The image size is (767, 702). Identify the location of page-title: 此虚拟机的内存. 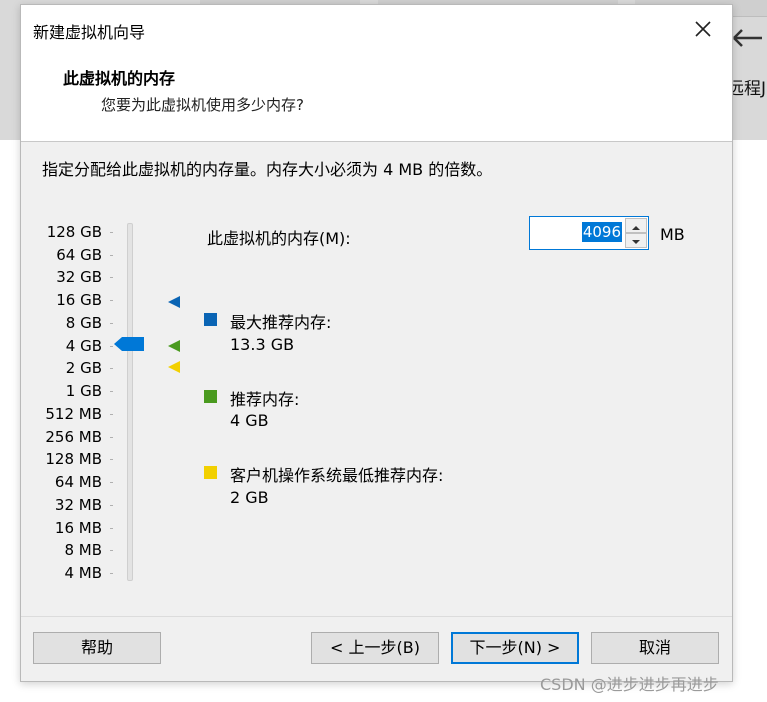
(119, 78).